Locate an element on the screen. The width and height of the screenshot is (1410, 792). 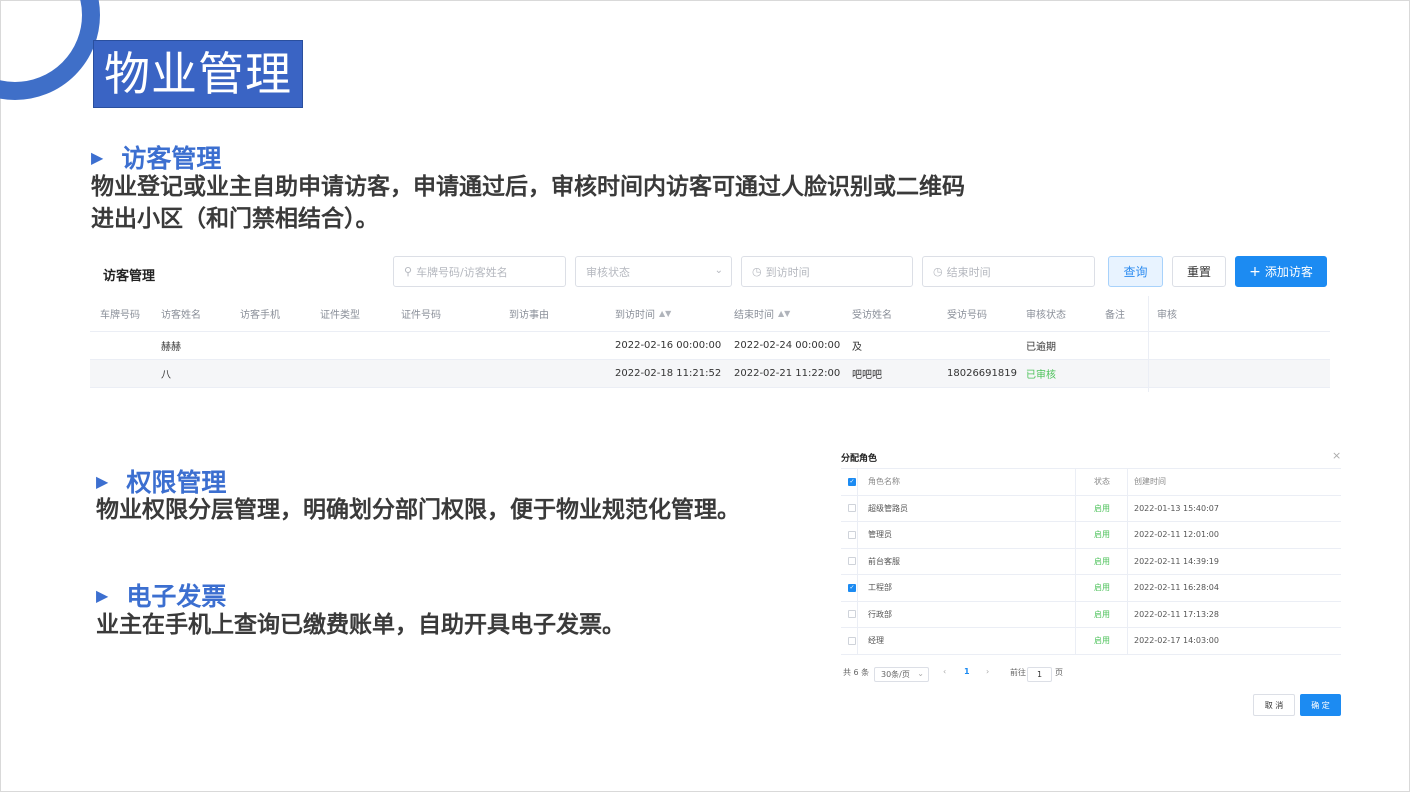
created-time: 2022-02-11 12:01:00 is located at coordinates (1176, 535).